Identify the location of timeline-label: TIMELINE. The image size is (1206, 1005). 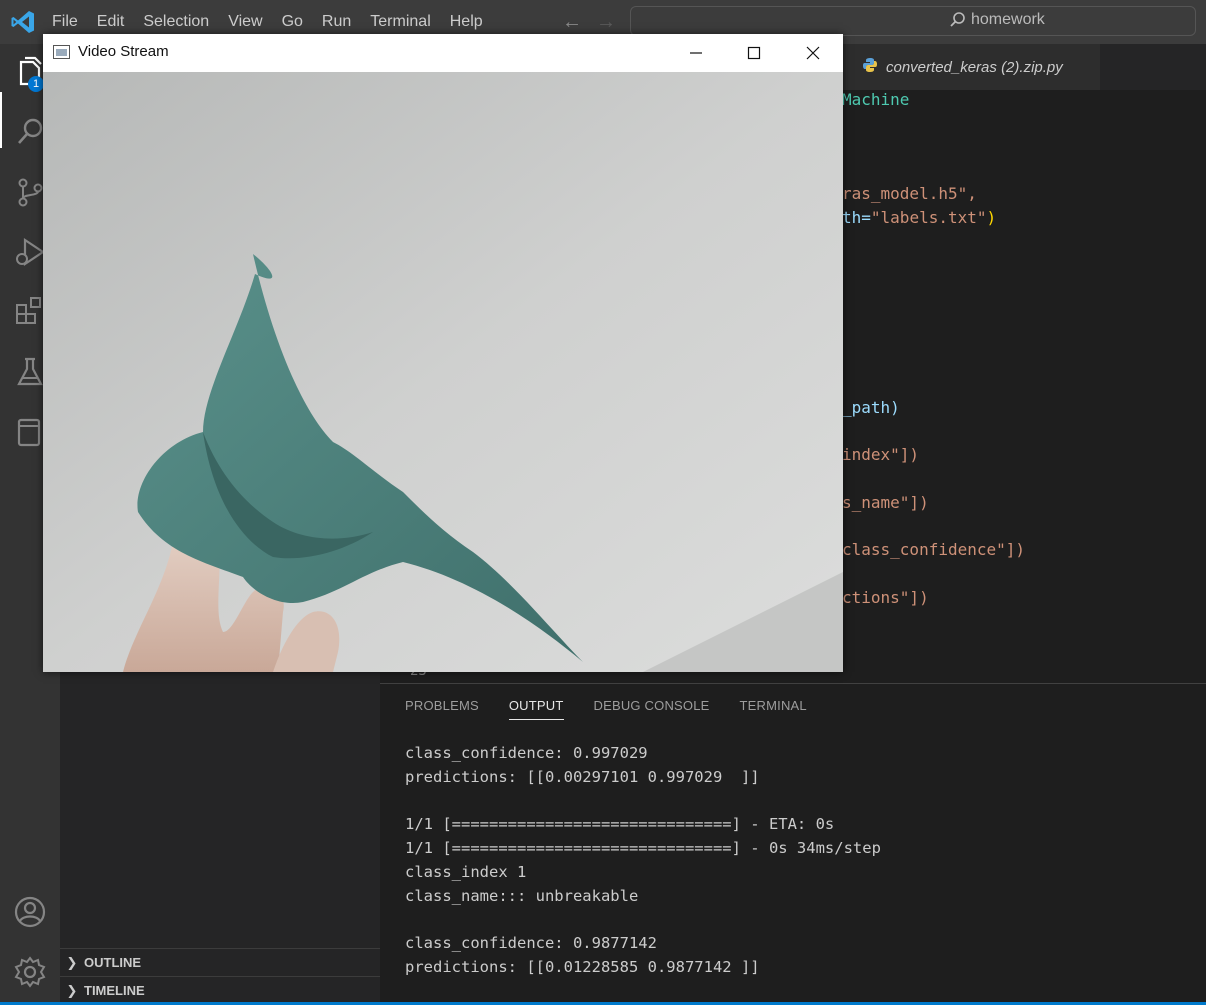
(114, 990).